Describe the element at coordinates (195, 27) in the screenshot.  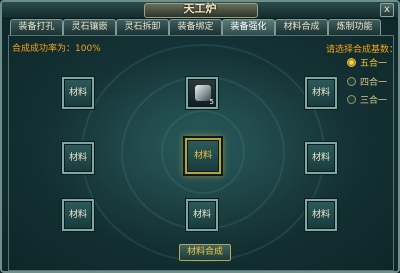
I see `tab-equip-bind: 装备绑定` at that location.